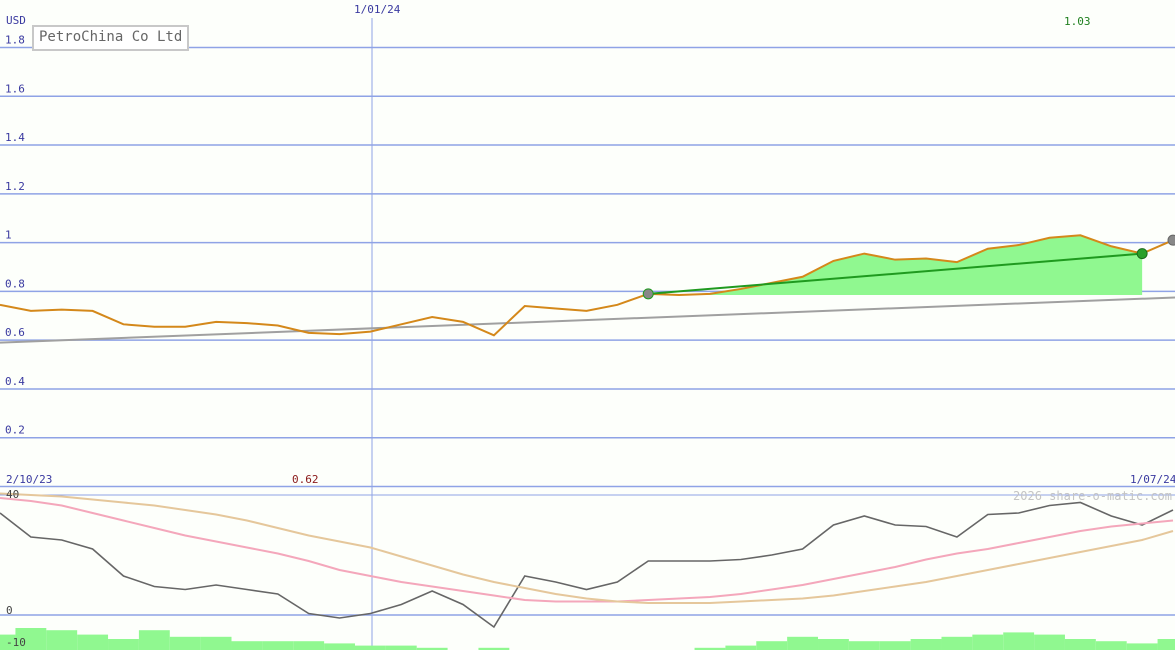  Describe the element at coordinates (15, 40) in the screenshot. I see `y-tick-label: 1.8` at that location.